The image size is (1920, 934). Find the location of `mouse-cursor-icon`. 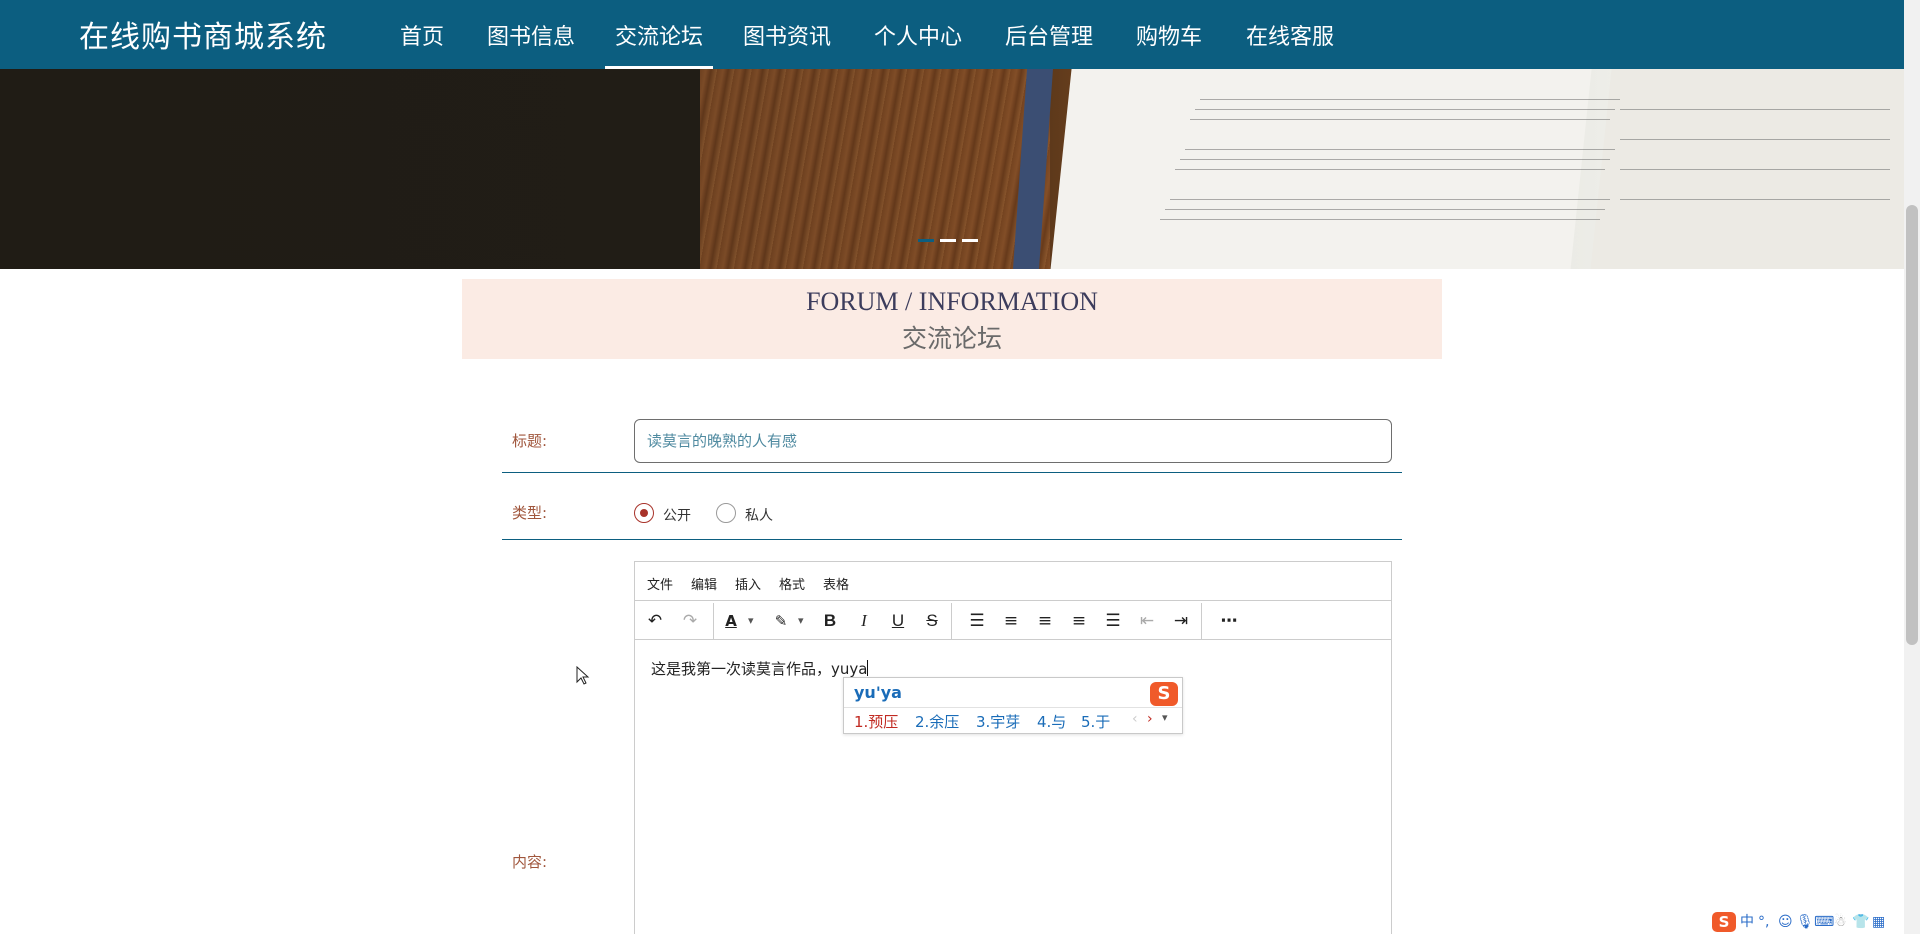

mouse-cursor-icon is located at coordinates (583, 675).